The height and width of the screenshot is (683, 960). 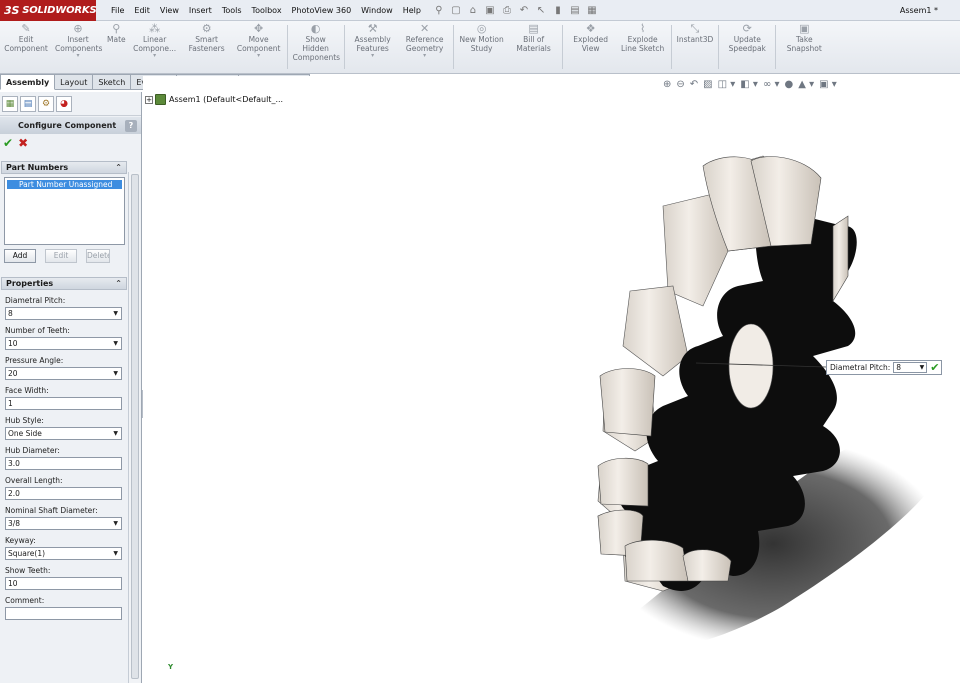 I want to click on hub-style-select: One Side ▼, so click(x=63, y=433).